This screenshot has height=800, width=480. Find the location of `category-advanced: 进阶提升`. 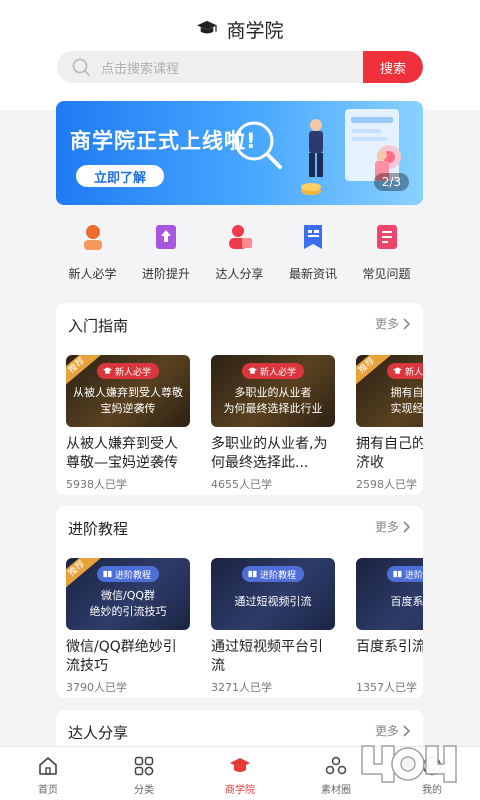

category-advanced: 进阶提升 is located at coordinates (166, 253).